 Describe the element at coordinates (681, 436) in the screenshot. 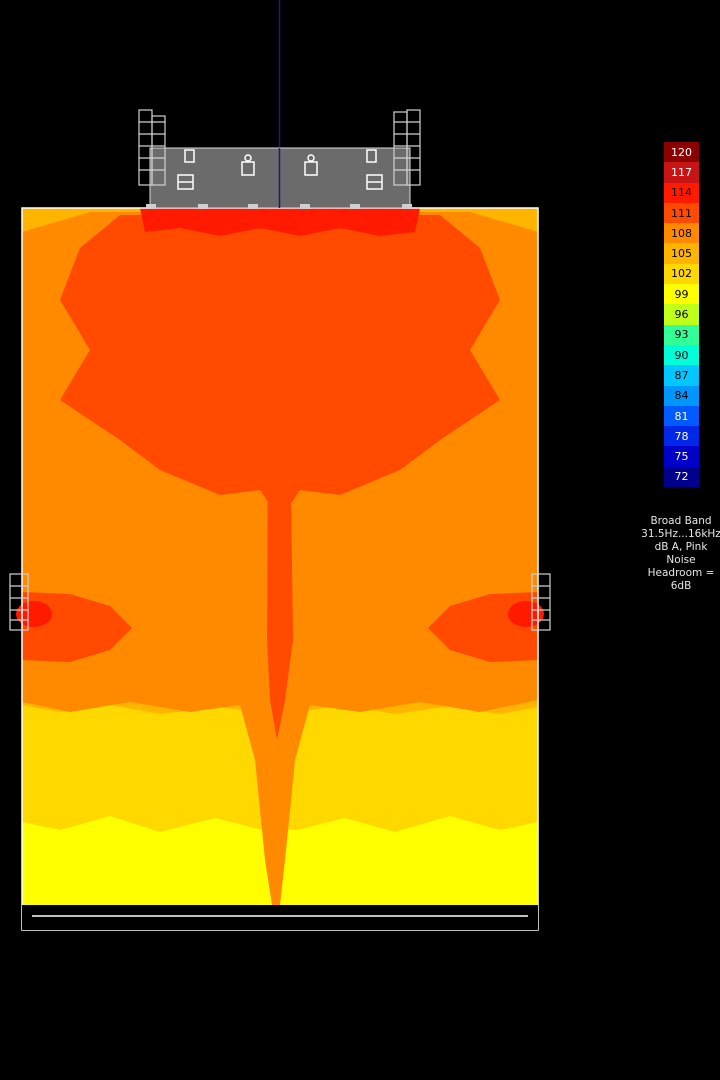

I see `legend-level-78: 78` at that location.